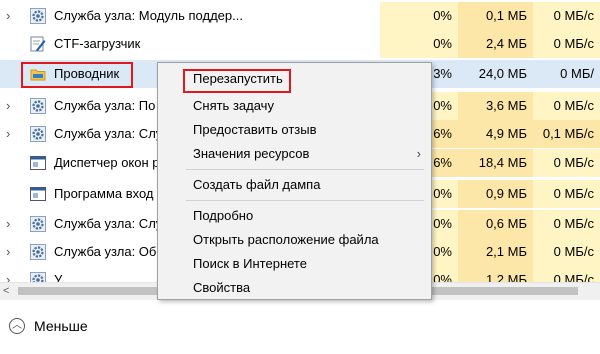 This screenshot has width=600, height=354. Describe the element at coordinates (61, 326) in the screenshot. I see `fewer-details-link: Меньше` at that location.